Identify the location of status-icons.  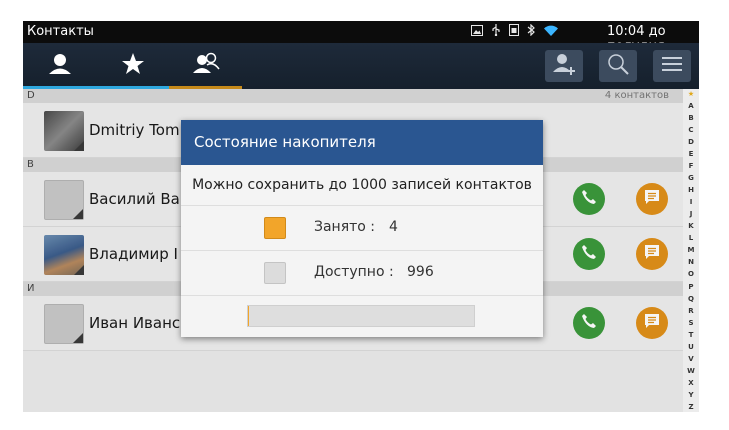
(514, 31).